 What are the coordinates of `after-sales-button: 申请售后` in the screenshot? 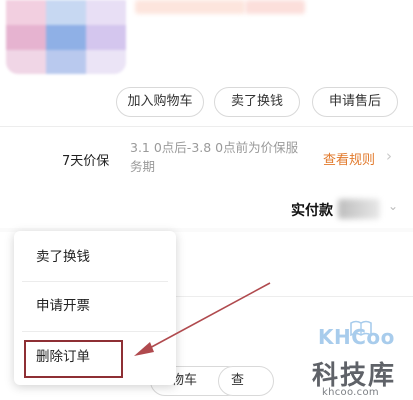 It's located at (355, 102).